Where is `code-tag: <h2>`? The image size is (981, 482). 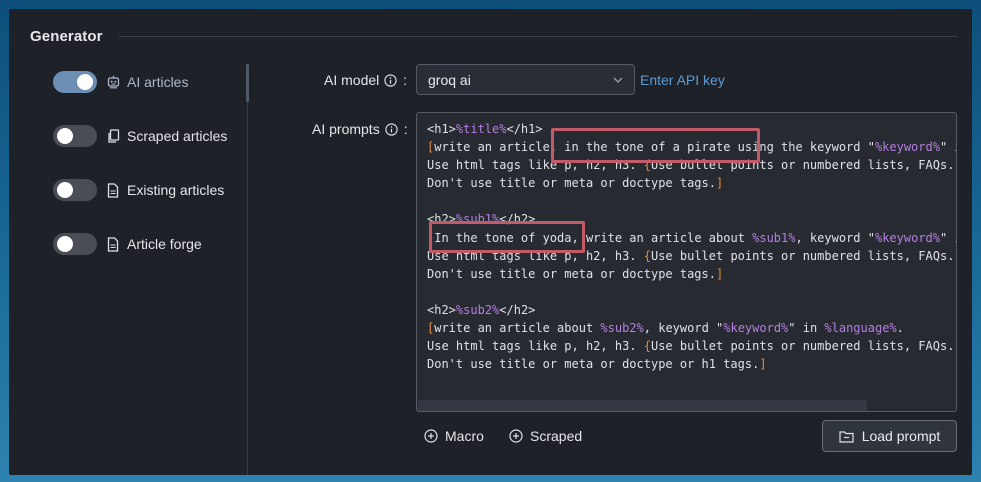 code-tag: <h2> is located at coordinates (441, 309).